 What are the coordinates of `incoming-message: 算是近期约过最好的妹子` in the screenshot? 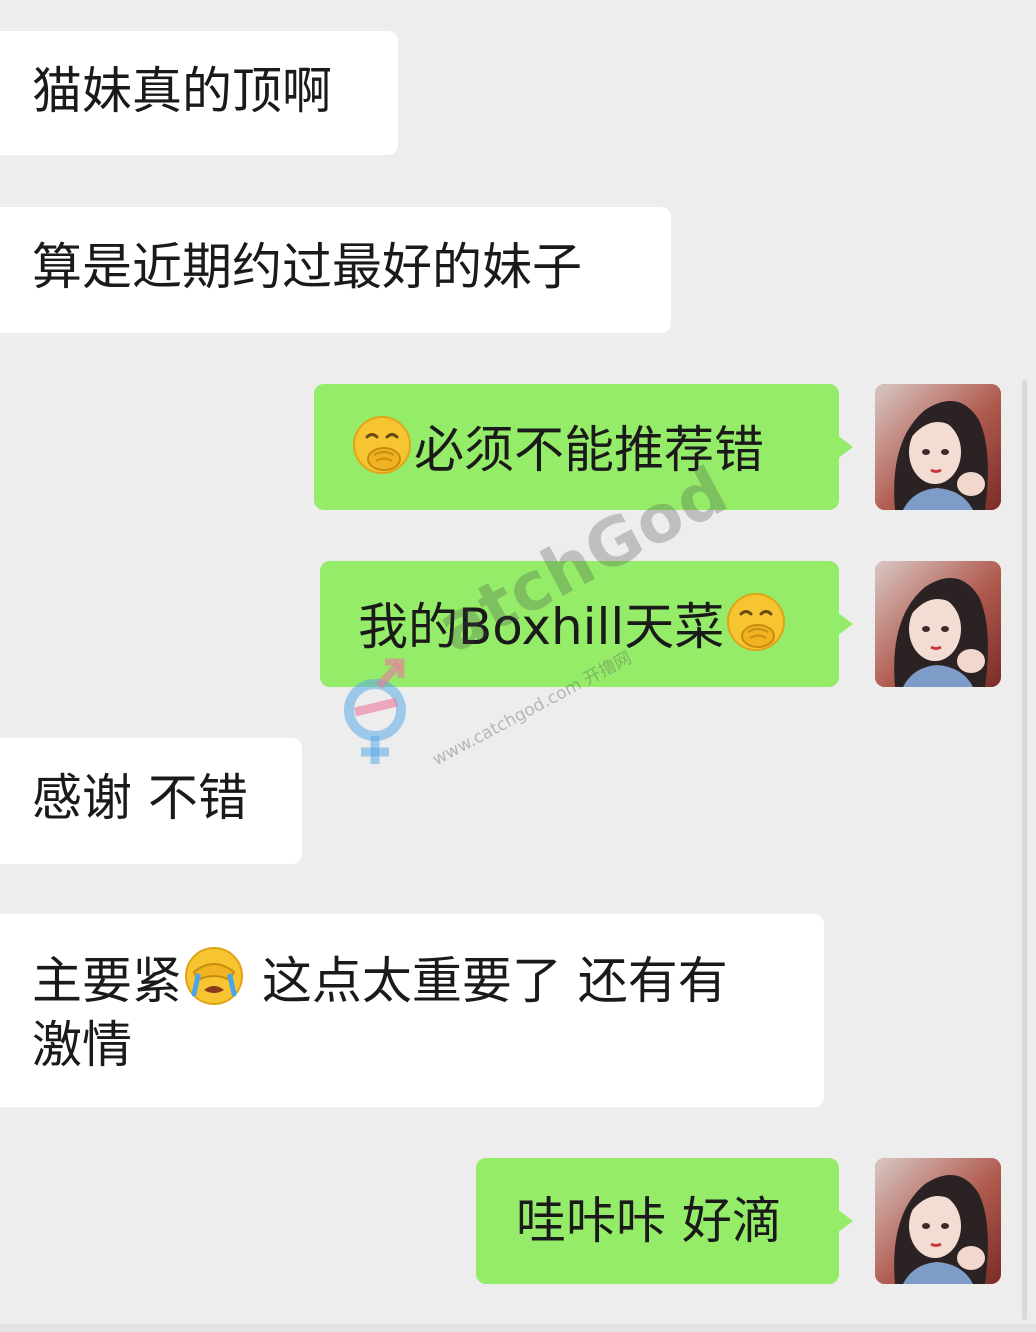 It's located at (335, 270).